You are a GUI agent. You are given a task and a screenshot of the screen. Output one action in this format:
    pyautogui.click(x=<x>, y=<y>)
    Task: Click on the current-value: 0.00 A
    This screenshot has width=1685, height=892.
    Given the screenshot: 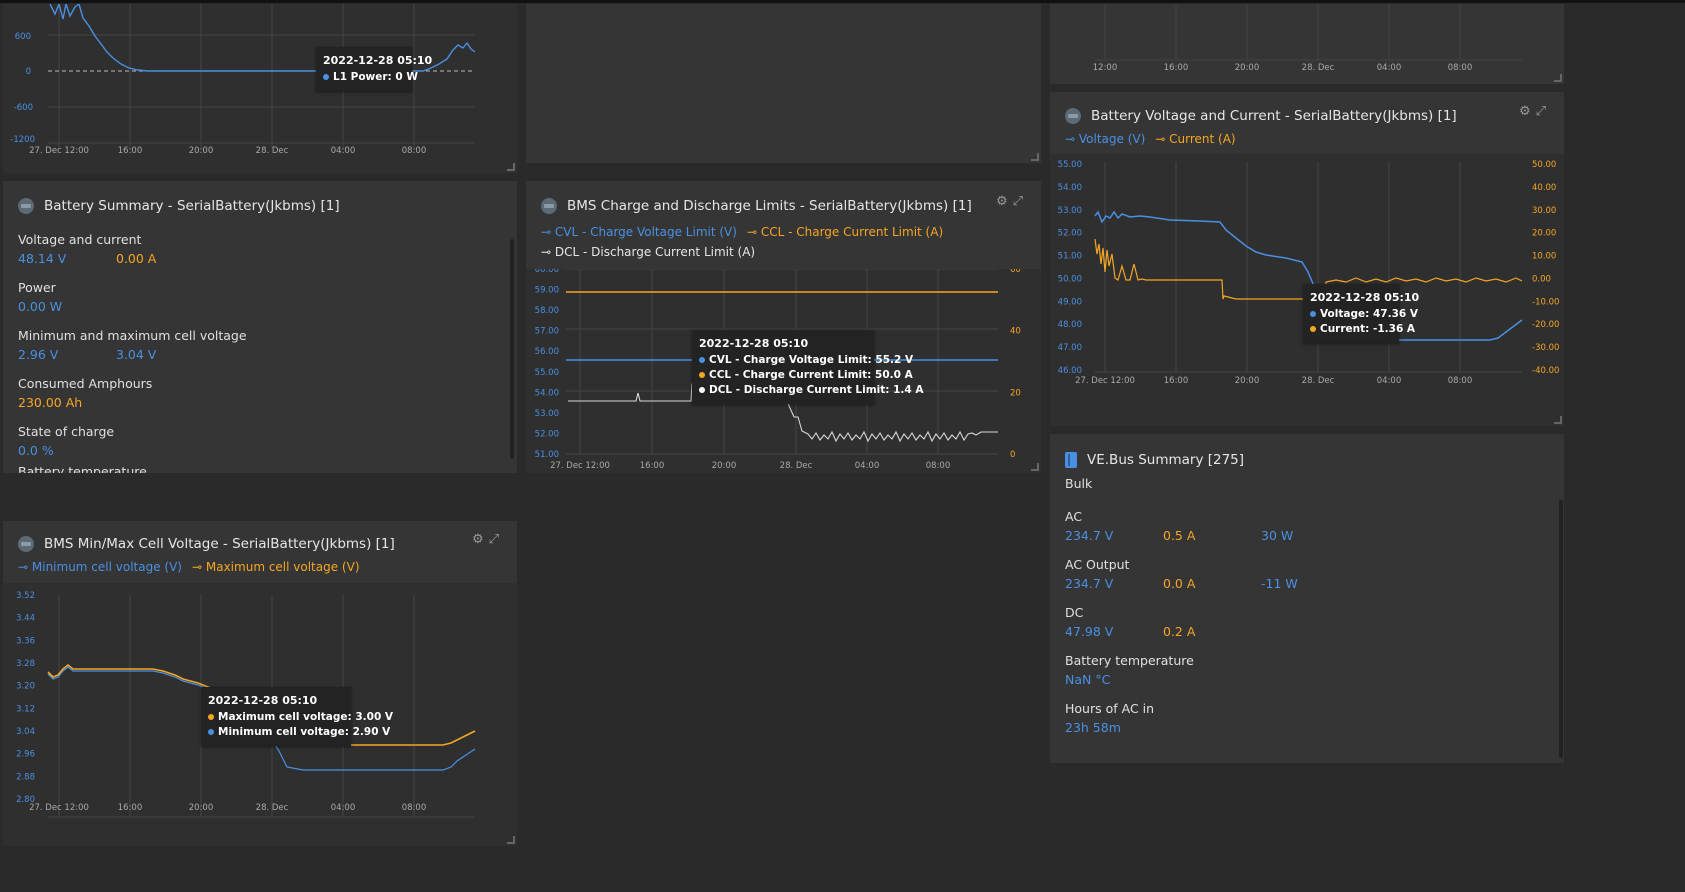 What is the action you would take?
    pyautogui.click(x=136, y=258)
    